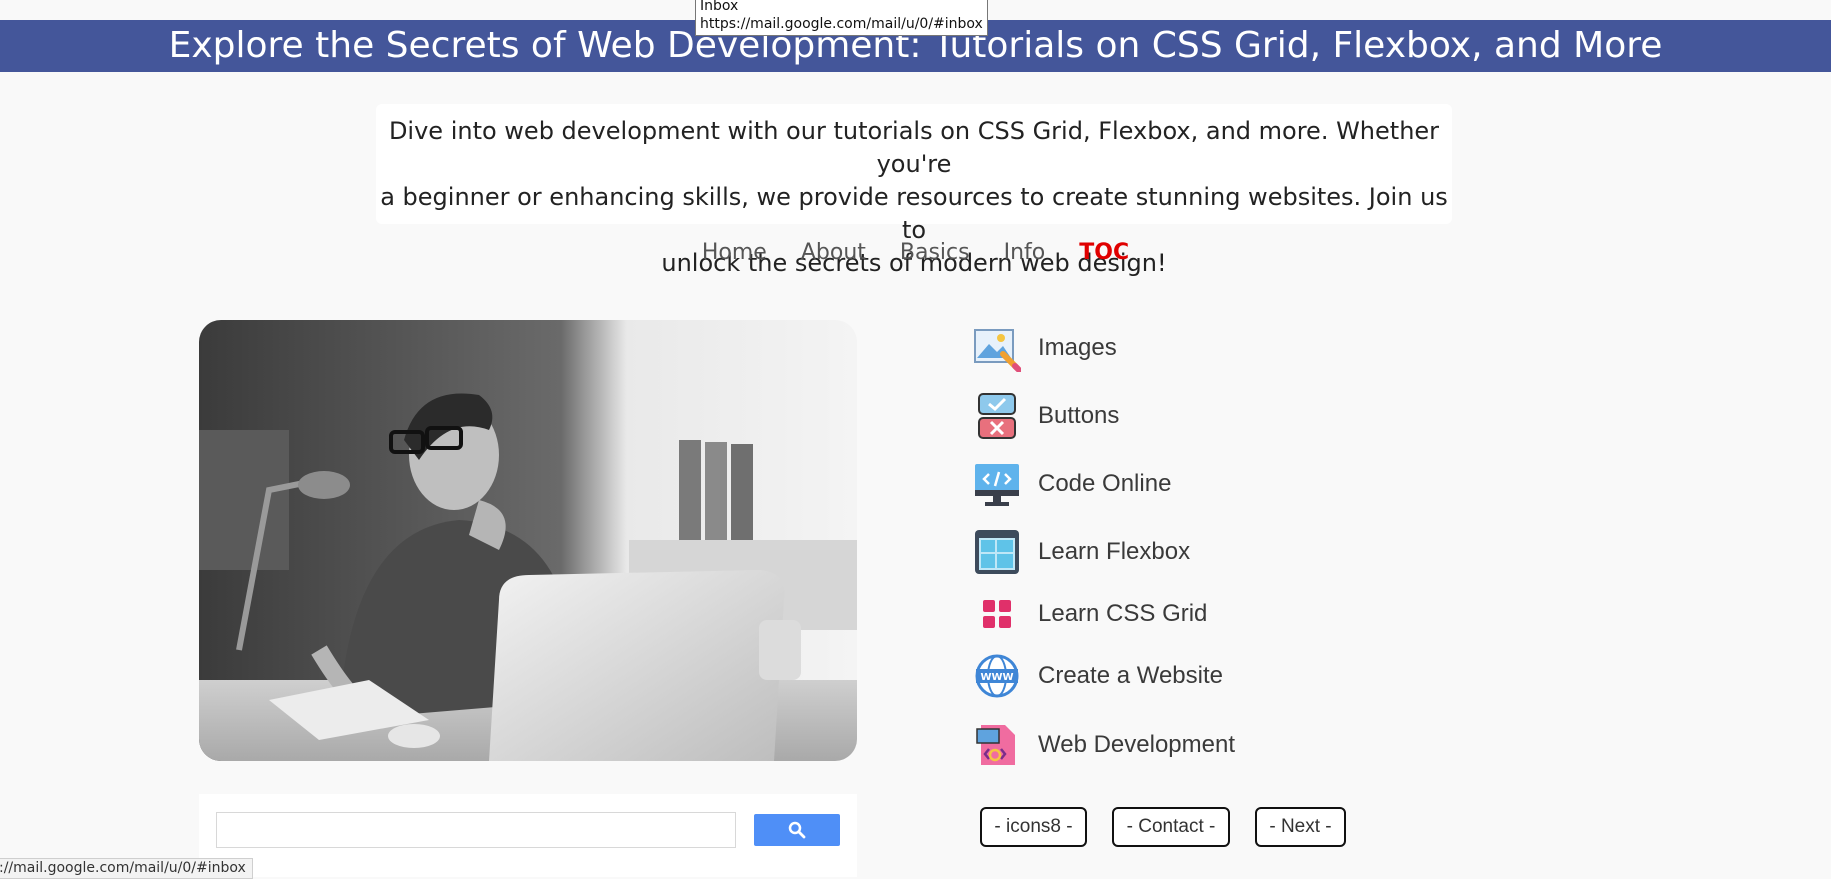 This screenshot has width=1831, height=879. I want to click on toc-item-learn-css-grid: Learn CSS Grid, so click(1090, 614).